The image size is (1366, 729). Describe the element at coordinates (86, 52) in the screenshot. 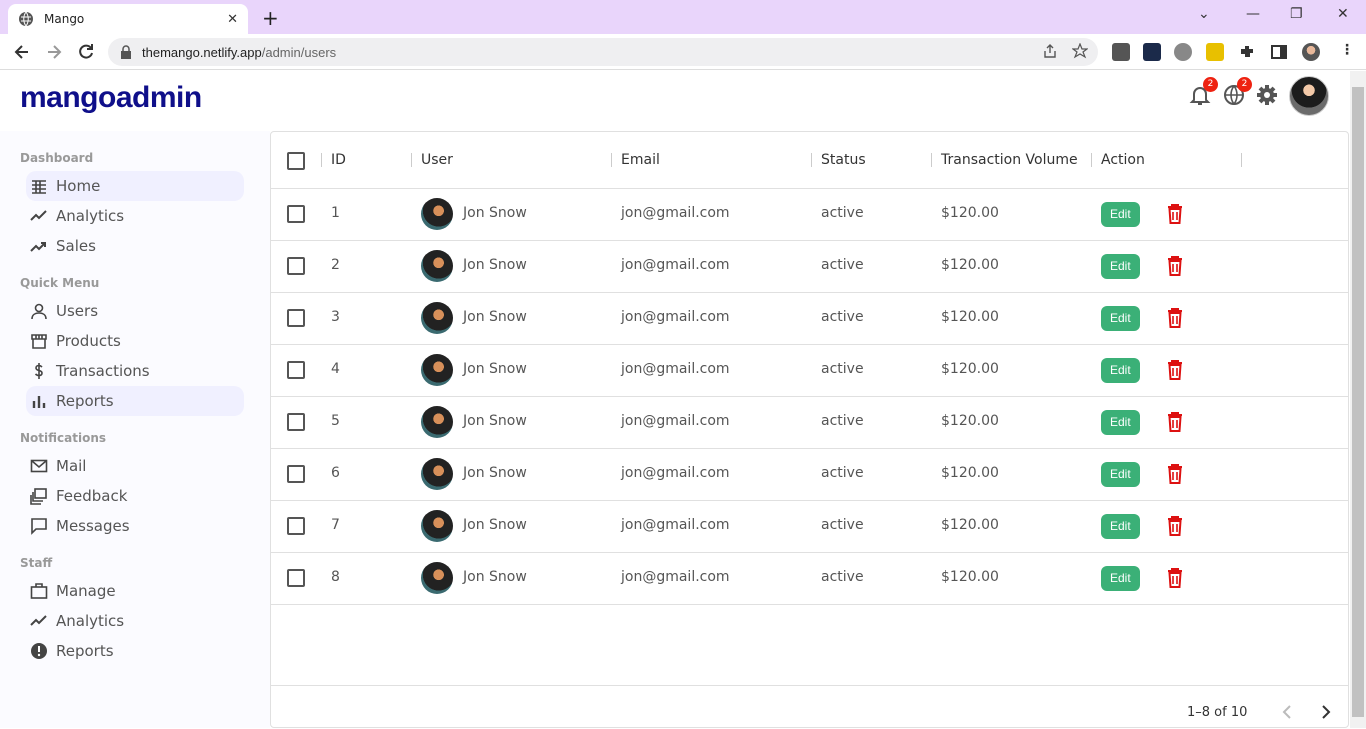

I see `reload-icon` at that location.